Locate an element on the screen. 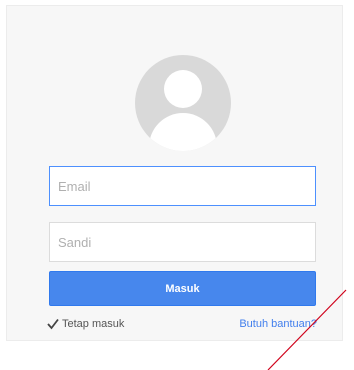 The width and height of the screenshot is (354, 370). avatar is located at coordinates (183, 103).